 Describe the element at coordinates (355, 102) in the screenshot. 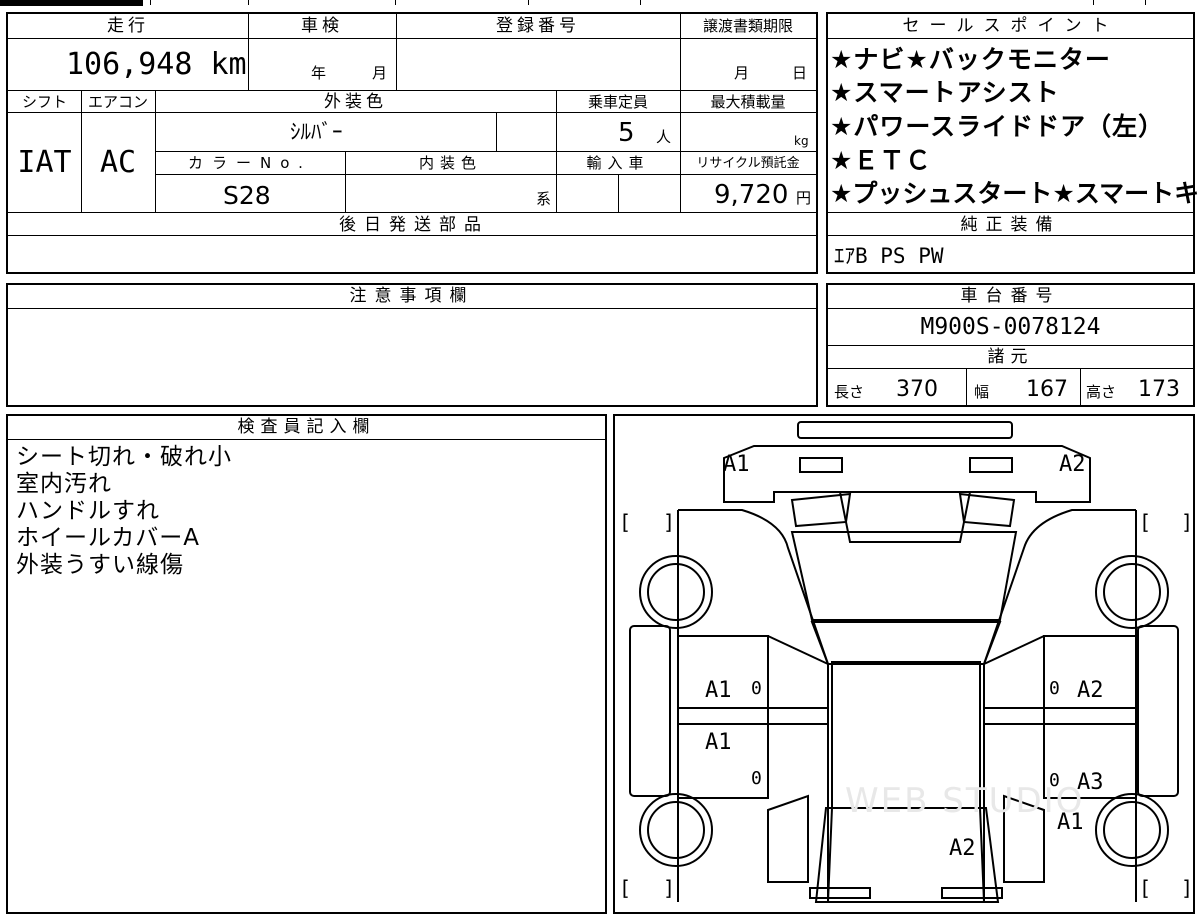

I see `exterior-color-label: 外装色` at that location.